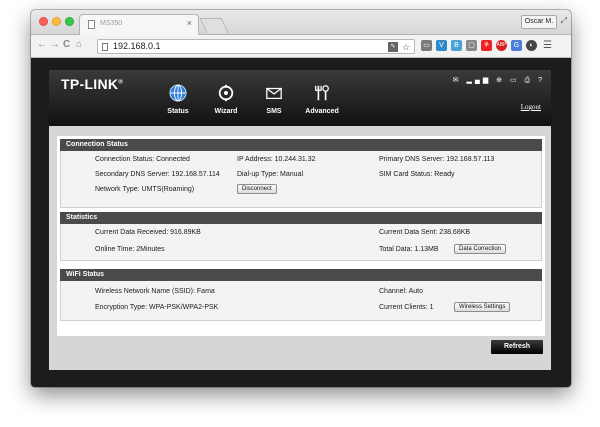  Describe the element at coordinates (517, 347) in the screenshot. I see `refresh-button: Refresh` at that location.